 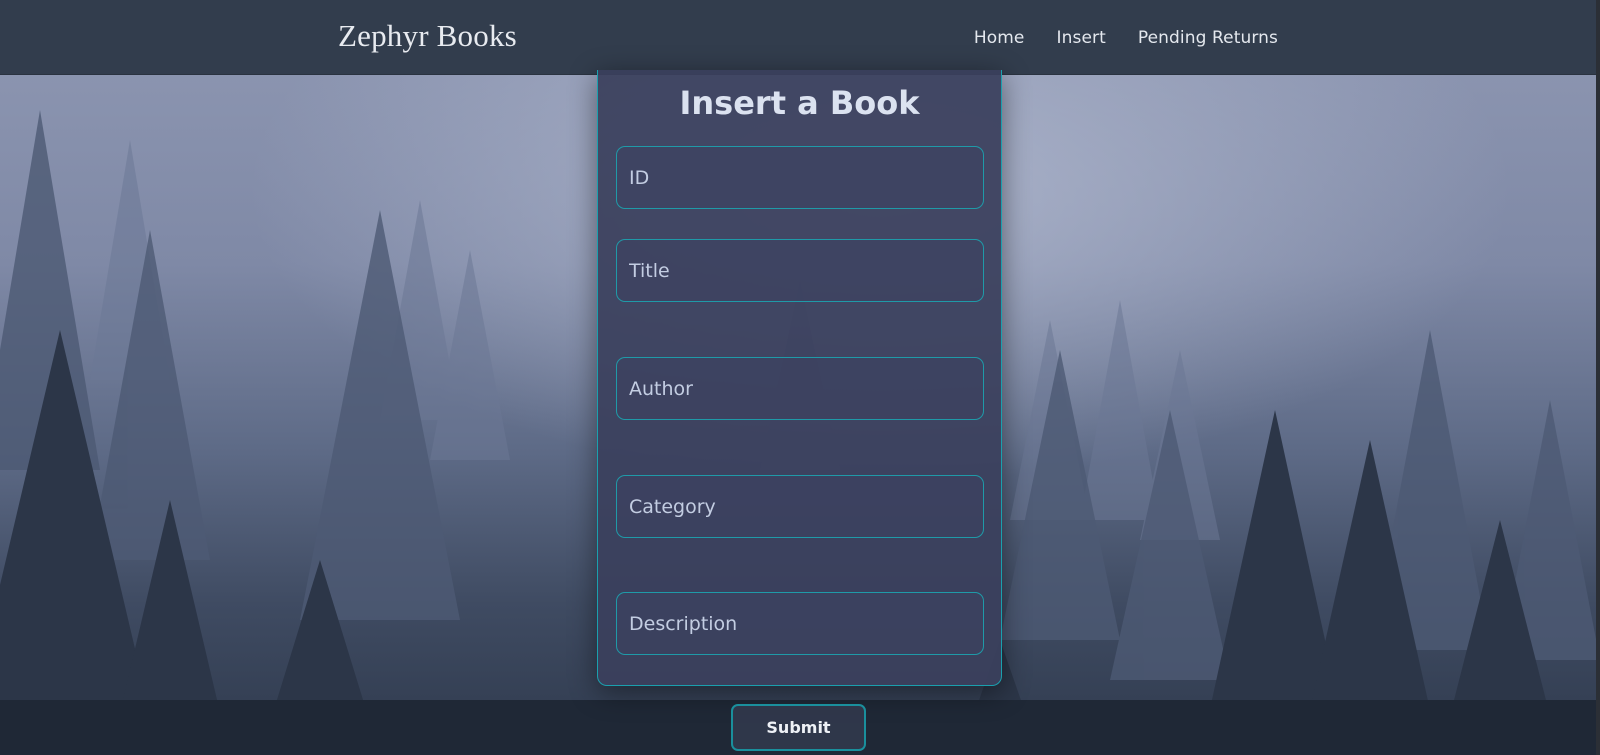 I want to click on id-input, so click(x=800, y=177).